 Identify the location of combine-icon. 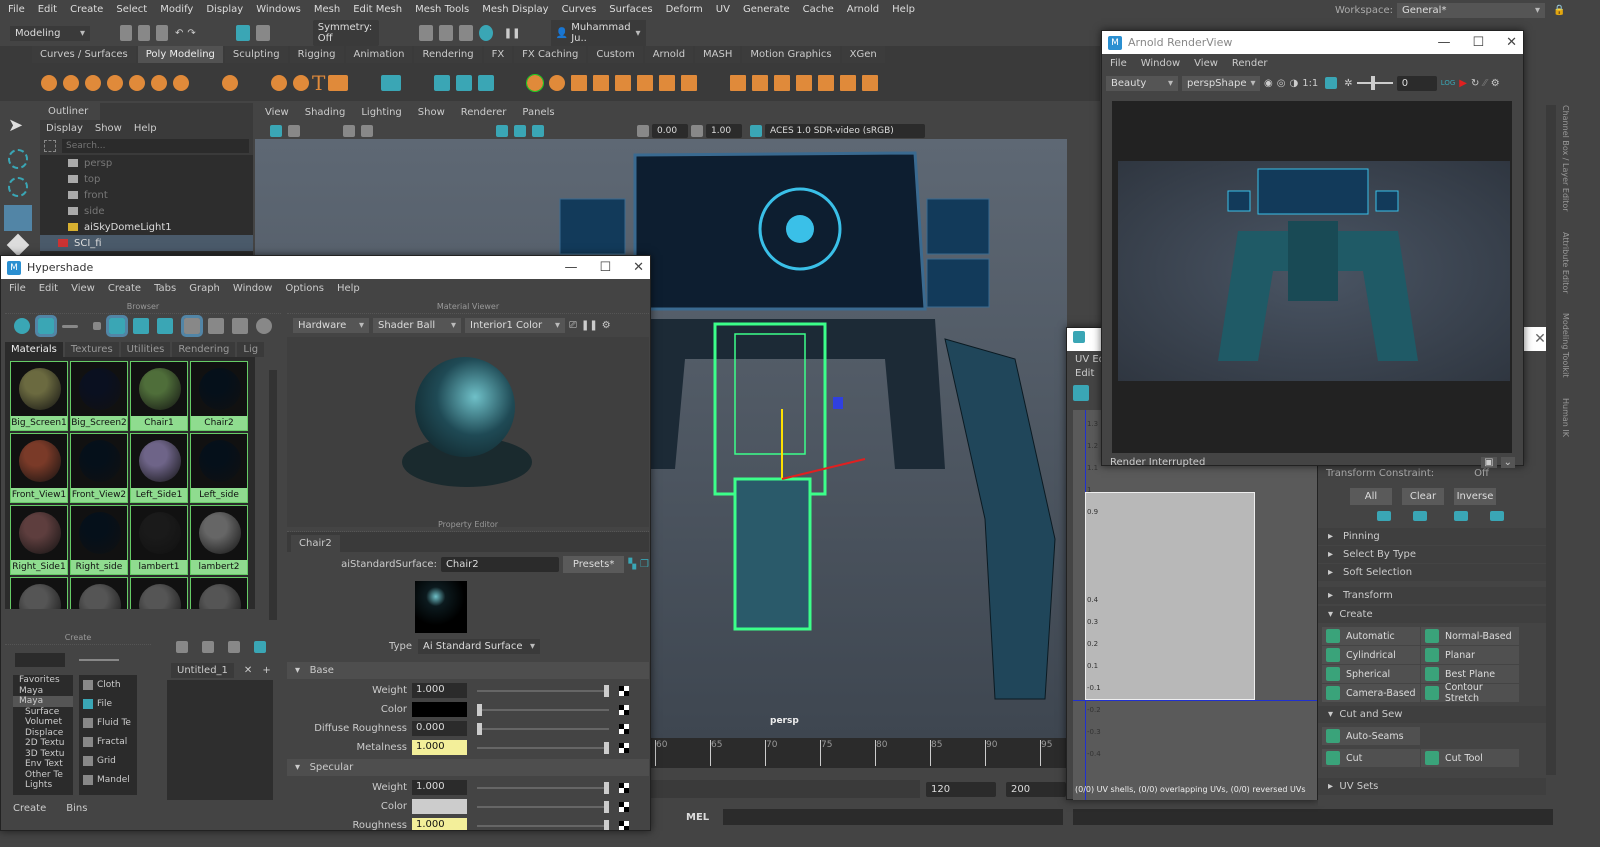
(535, 83).